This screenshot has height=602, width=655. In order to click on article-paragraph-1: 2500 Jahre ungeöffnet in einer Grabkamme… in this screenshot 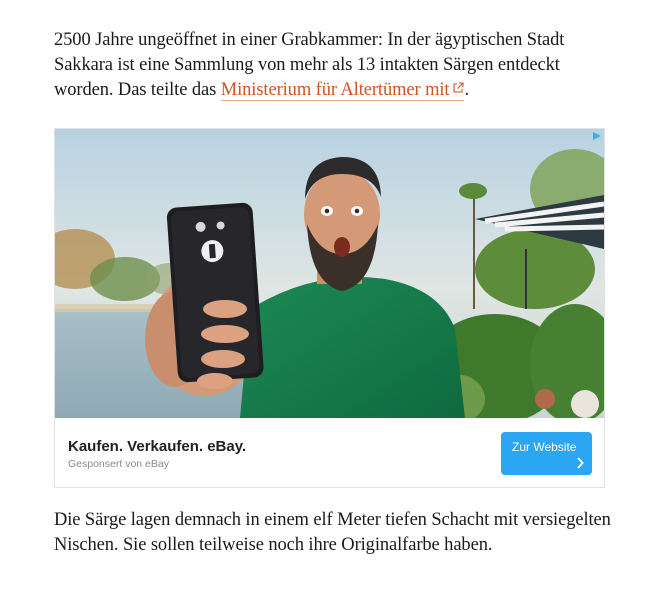, I will do `click(334, 65)`.